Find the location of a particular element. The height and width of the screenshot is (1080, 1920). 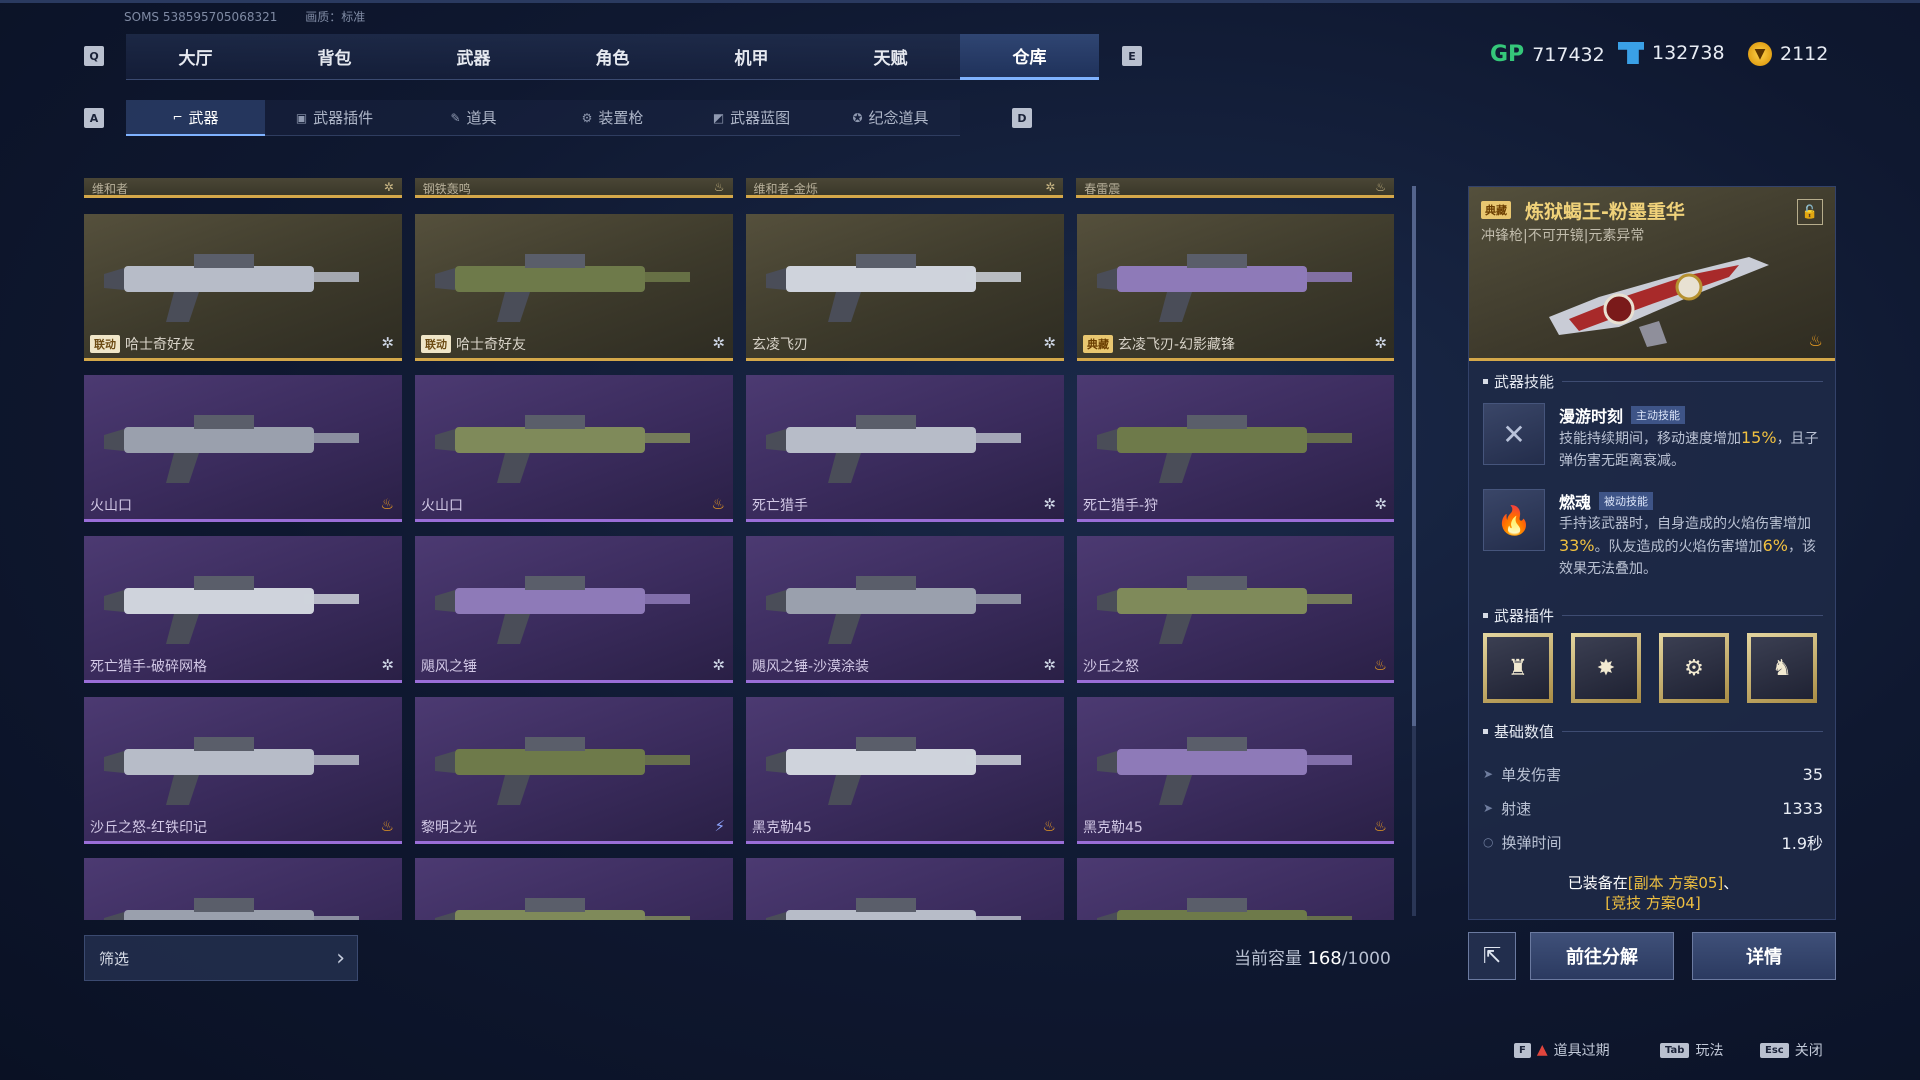

hint-expired: F ▲ 道具过期 is located at coordinates (1562, 1050).